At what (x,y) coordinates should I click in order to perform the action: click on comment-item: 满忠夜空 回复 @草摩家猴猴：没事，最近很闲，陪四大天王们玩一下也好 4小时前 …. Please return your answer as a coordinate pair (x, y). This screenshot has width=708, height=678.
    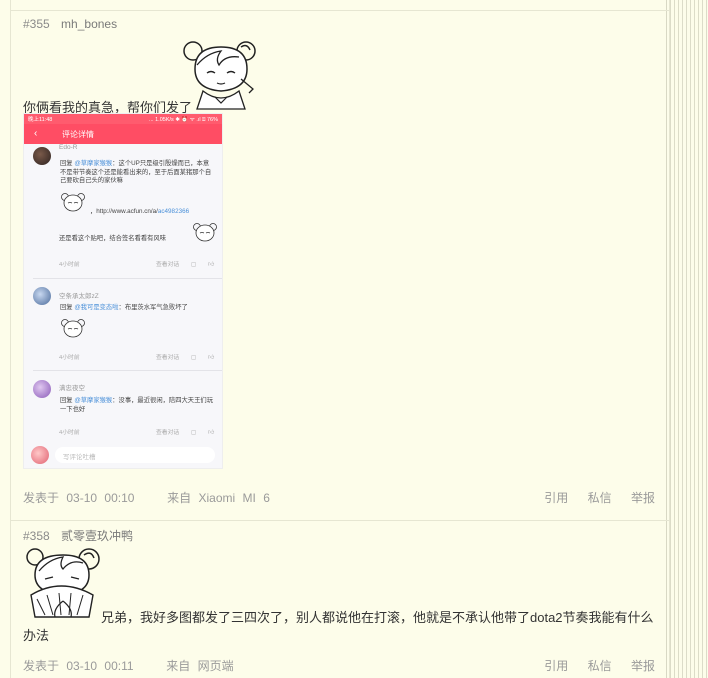
    Looking at the image, I should click on (123, 409).